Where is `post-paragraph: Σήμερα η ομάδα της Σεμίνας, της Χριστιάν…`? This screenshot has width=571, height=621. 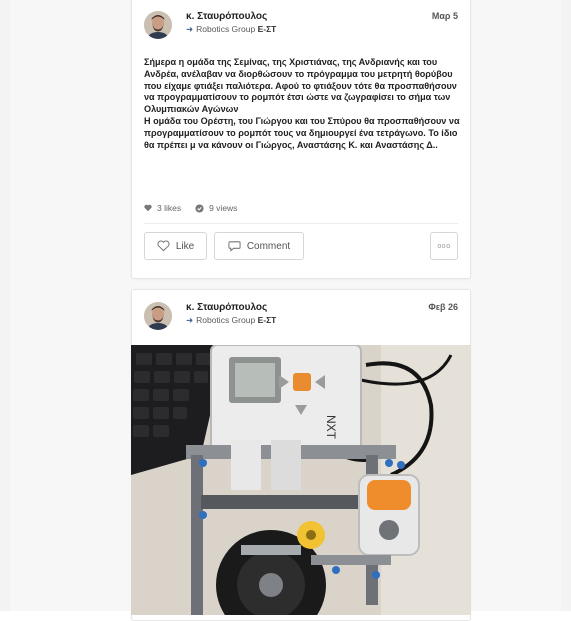
post-paragraph: Σήμερα η ομάδα της Σεμίνας, της Χριστιάν… is located at coordinates (300, 86).